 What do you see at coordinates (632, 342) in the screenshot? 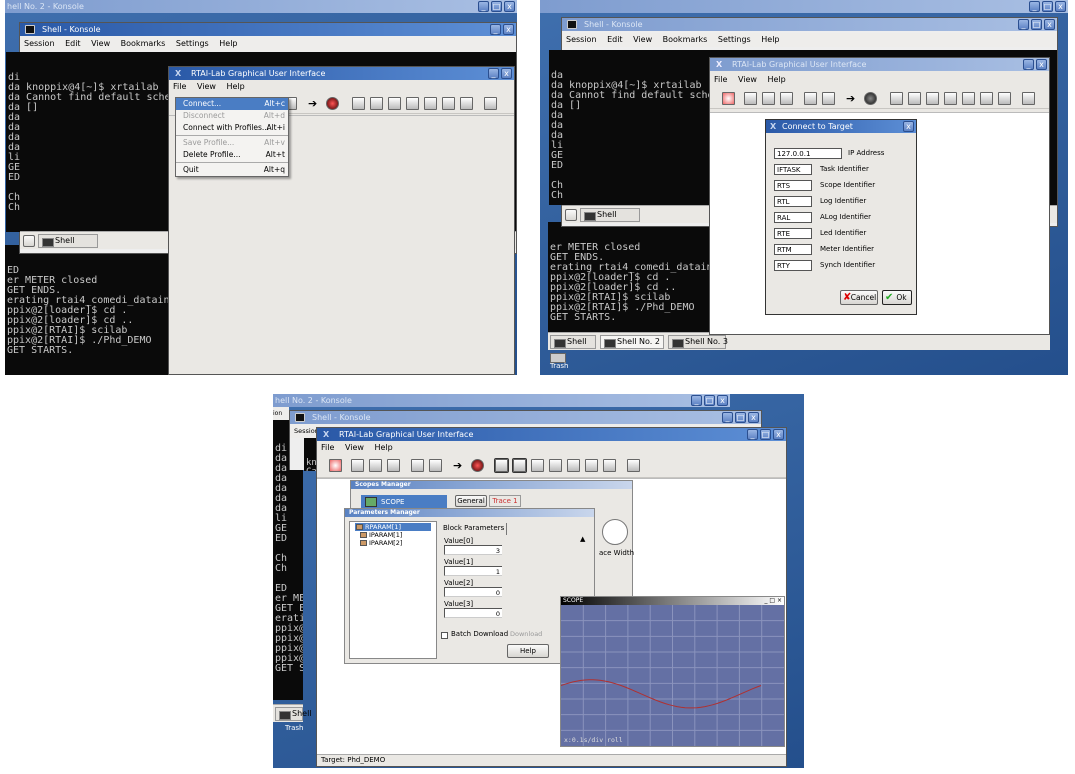
I see `tab-shell-no-2: Shell No. 2` at bounding box center [632, 342].